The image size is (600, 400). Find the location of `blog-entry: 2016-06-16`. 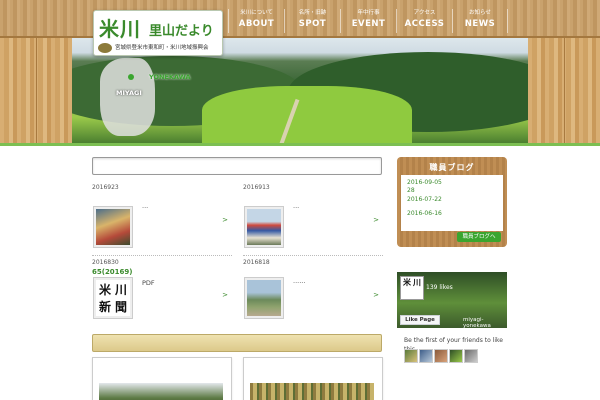

blog-entry: 2016-06-16 is located at coordinates (424, 213).